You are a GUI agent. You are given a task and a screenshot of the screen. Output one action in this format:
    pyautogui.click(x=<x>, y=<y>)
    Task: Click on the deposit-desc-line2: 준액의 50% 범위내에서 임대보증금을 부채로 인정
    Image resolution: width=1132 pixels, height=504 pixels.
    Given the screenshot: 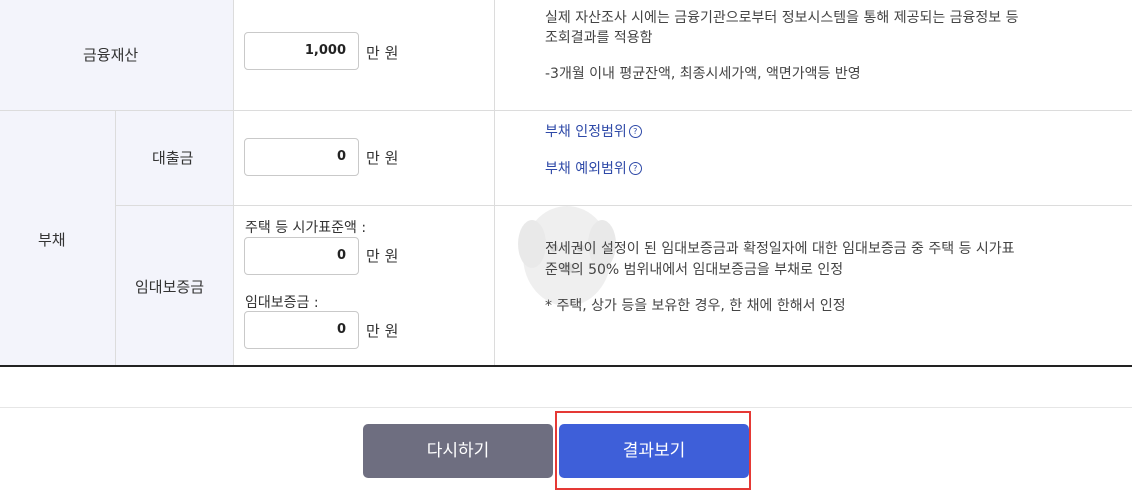 What is the action you would take?
    pyautogui.click(x=694, y=270)
    